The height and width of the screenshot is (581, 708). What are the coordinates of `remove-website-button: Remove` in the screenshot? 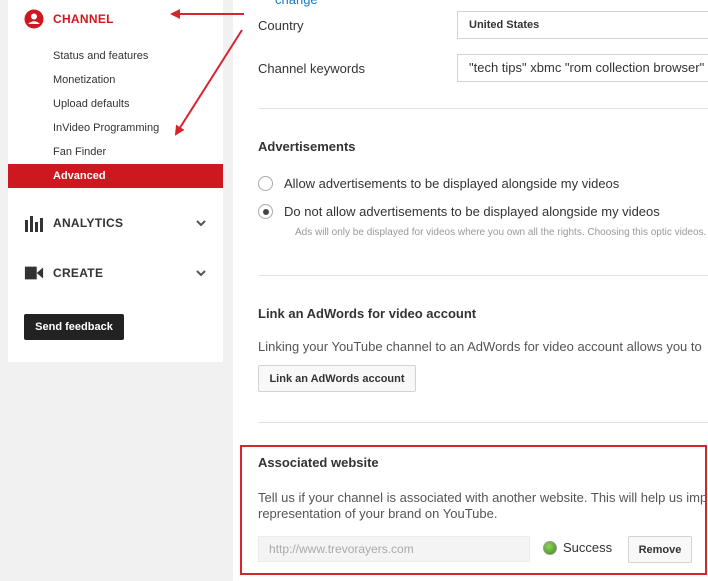 It's located at (660, 549).